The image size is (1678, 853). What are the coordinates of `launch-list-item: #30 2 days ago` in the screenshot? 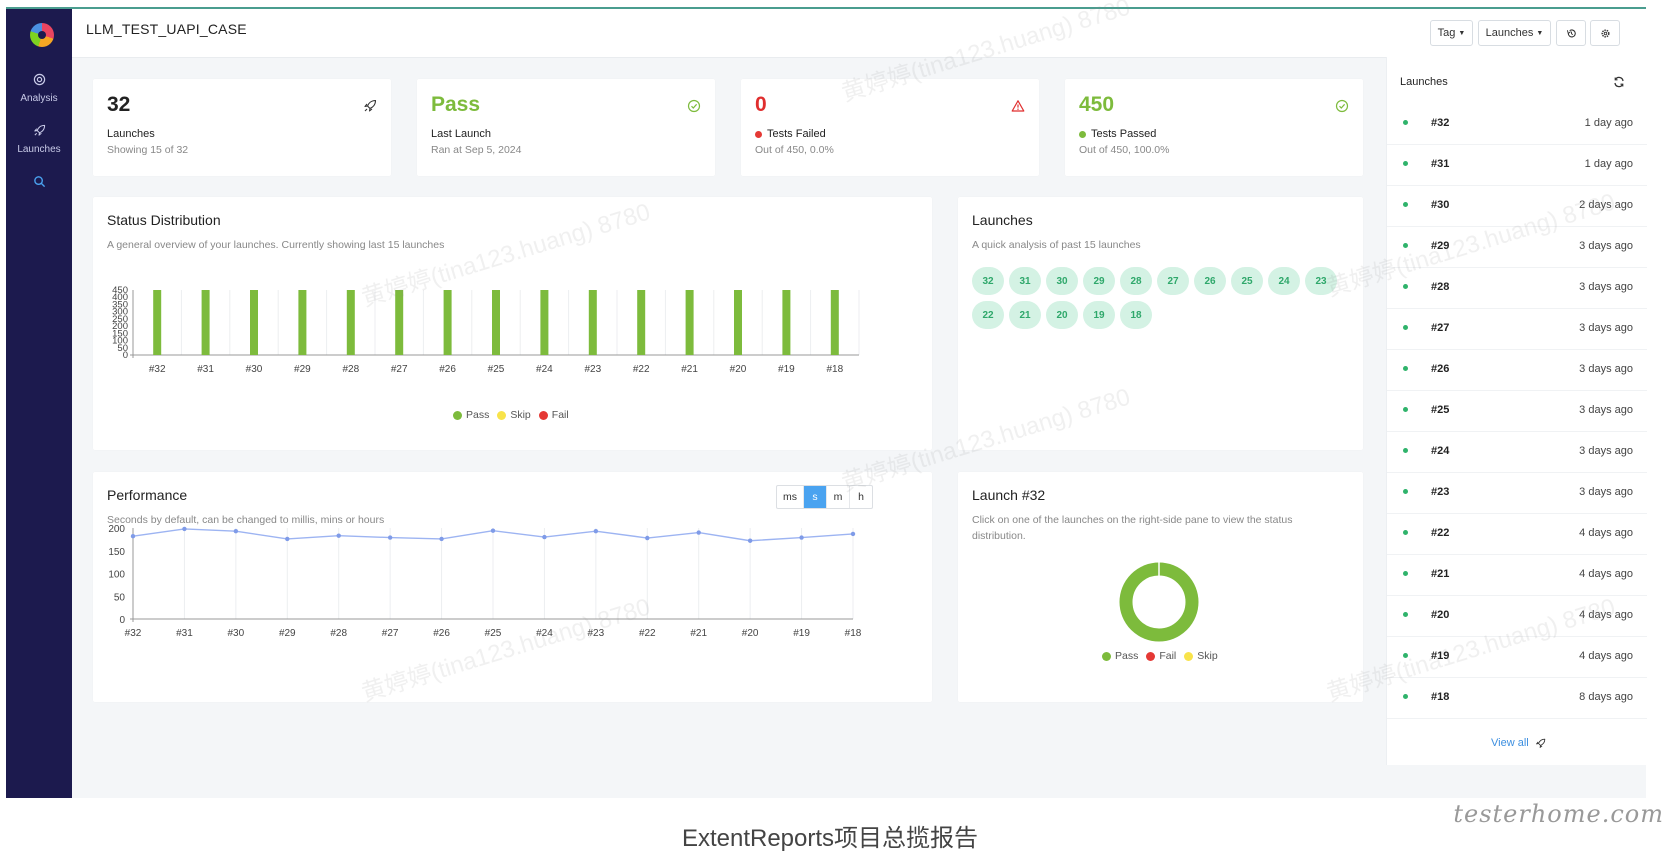 It's located at (1517, 206).